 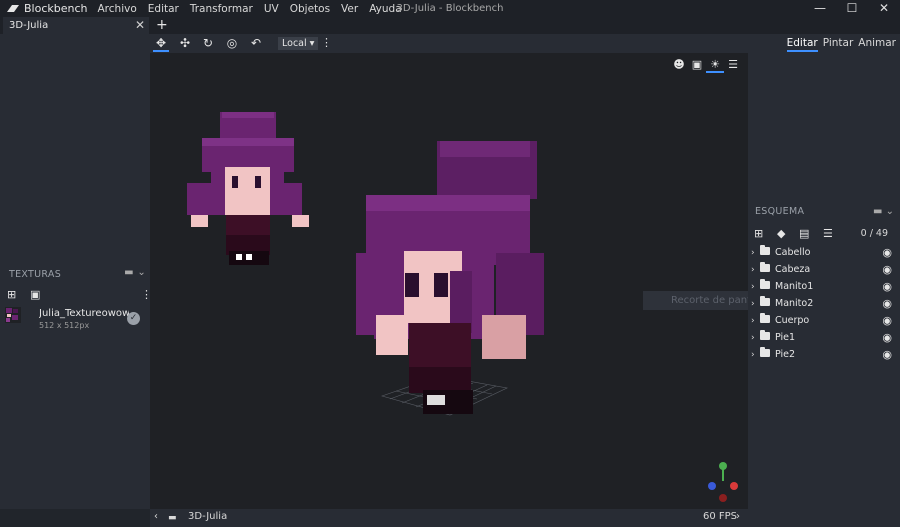 What do you see at coordinates (133, 318) in the screenshot?
I see `texture-used-icon: ✓` at bounding box center [133, 318].